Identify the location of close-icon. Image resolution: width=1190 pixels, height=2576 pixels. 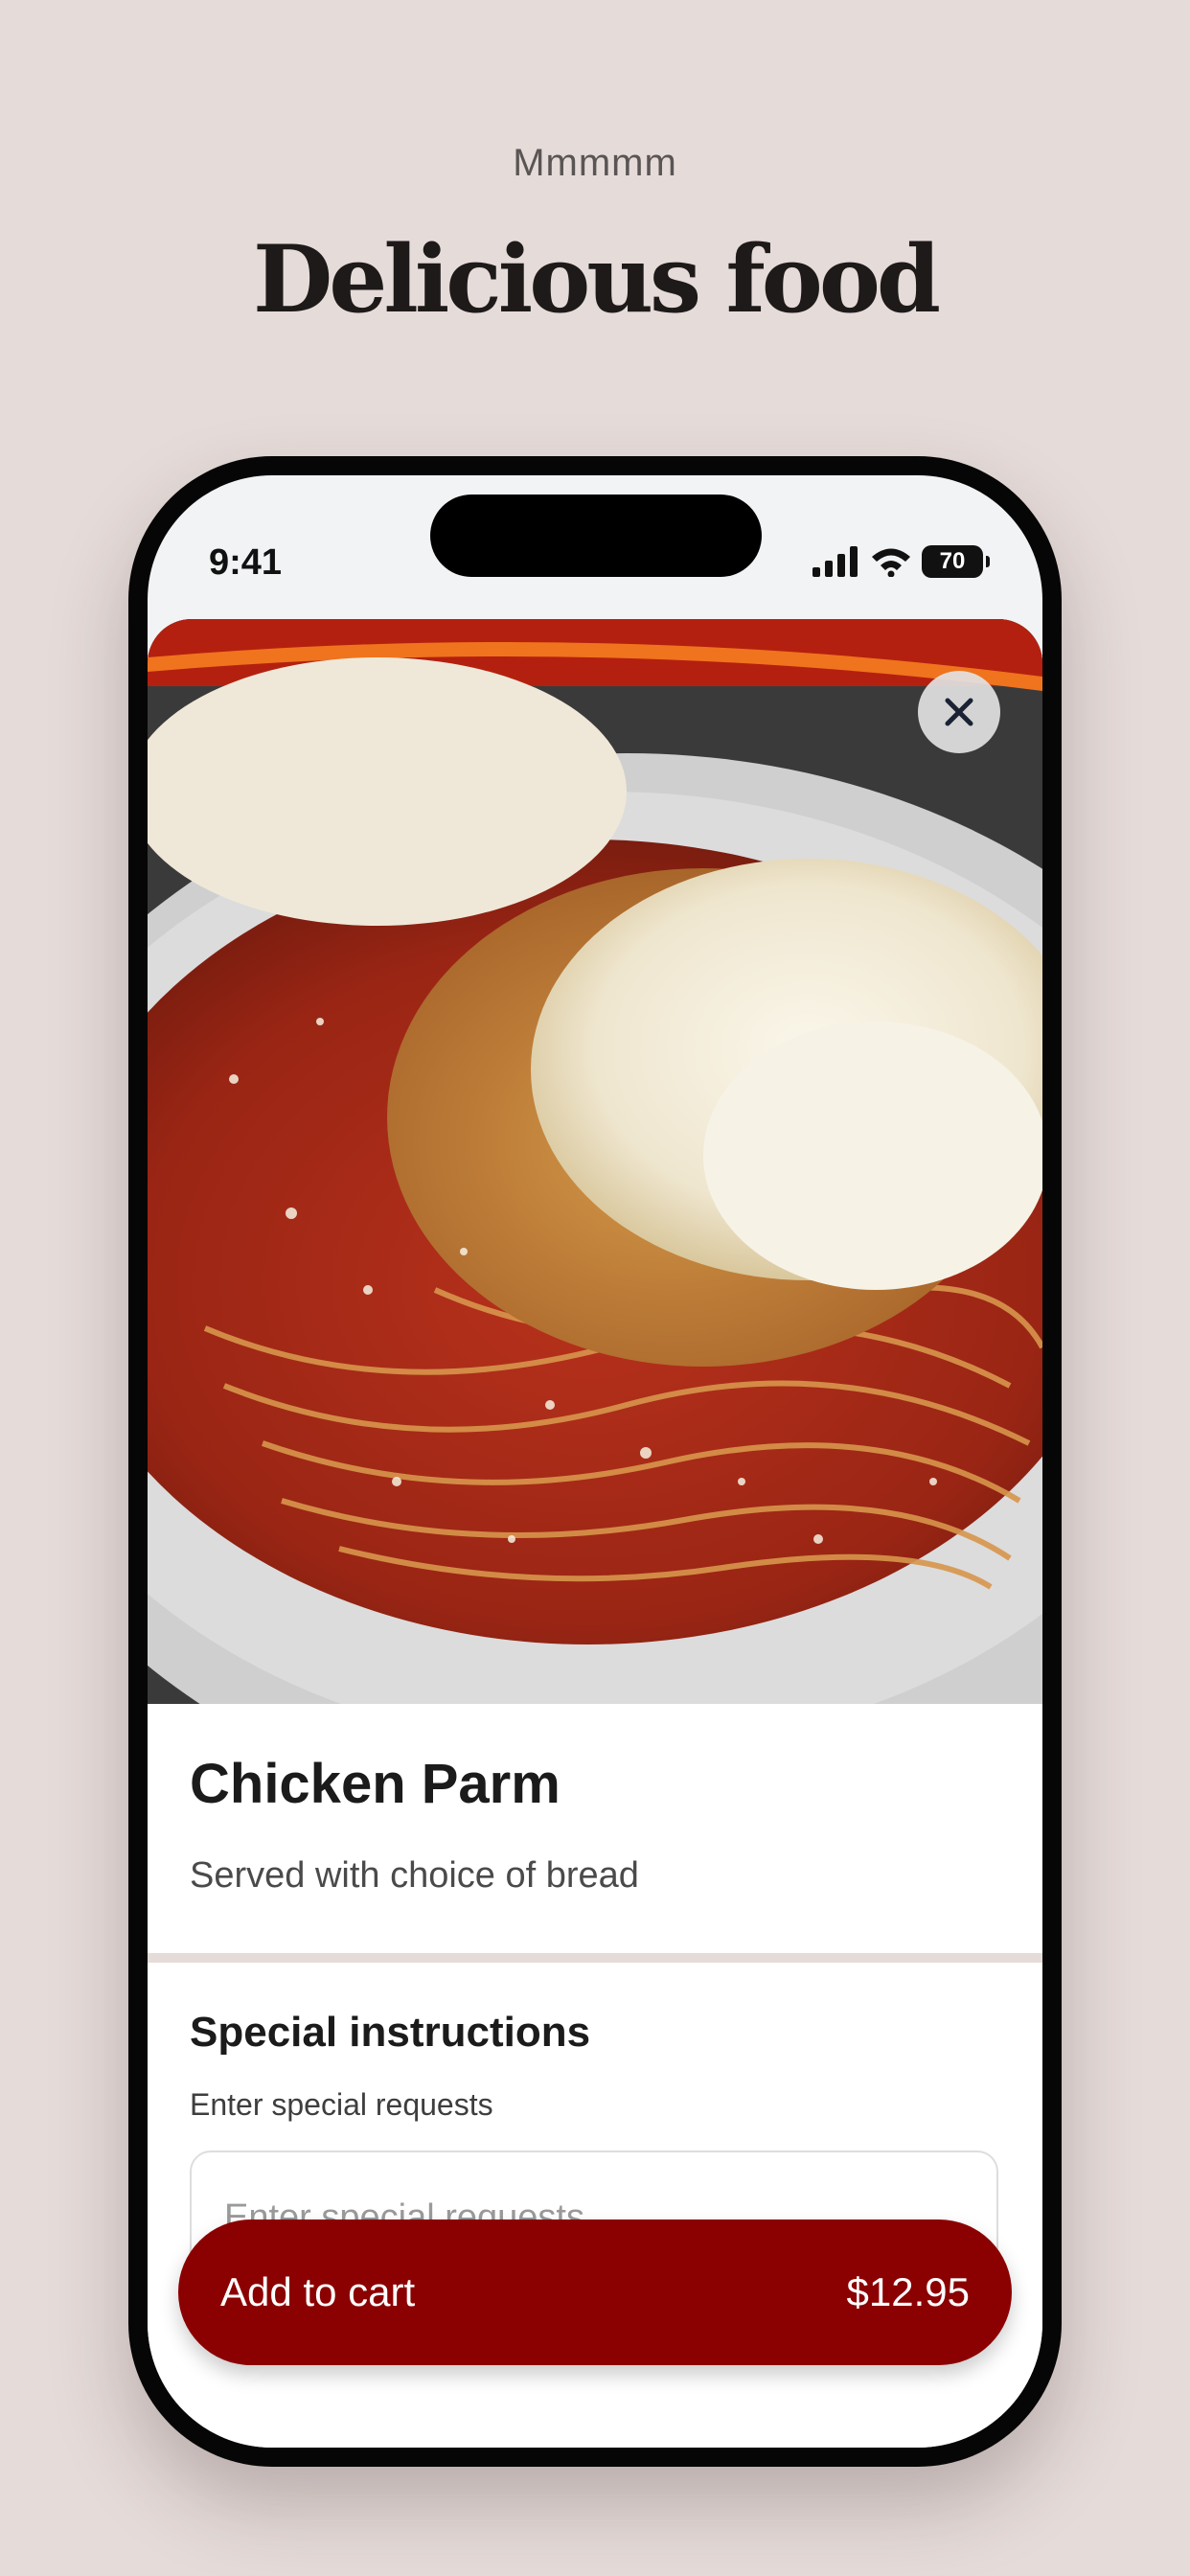
(959, 712).